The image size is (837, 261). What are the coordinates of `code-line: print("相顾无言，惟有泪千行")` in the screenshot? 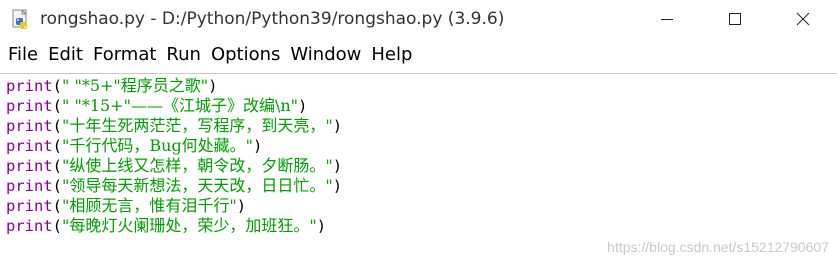 It's located at (174, 206).